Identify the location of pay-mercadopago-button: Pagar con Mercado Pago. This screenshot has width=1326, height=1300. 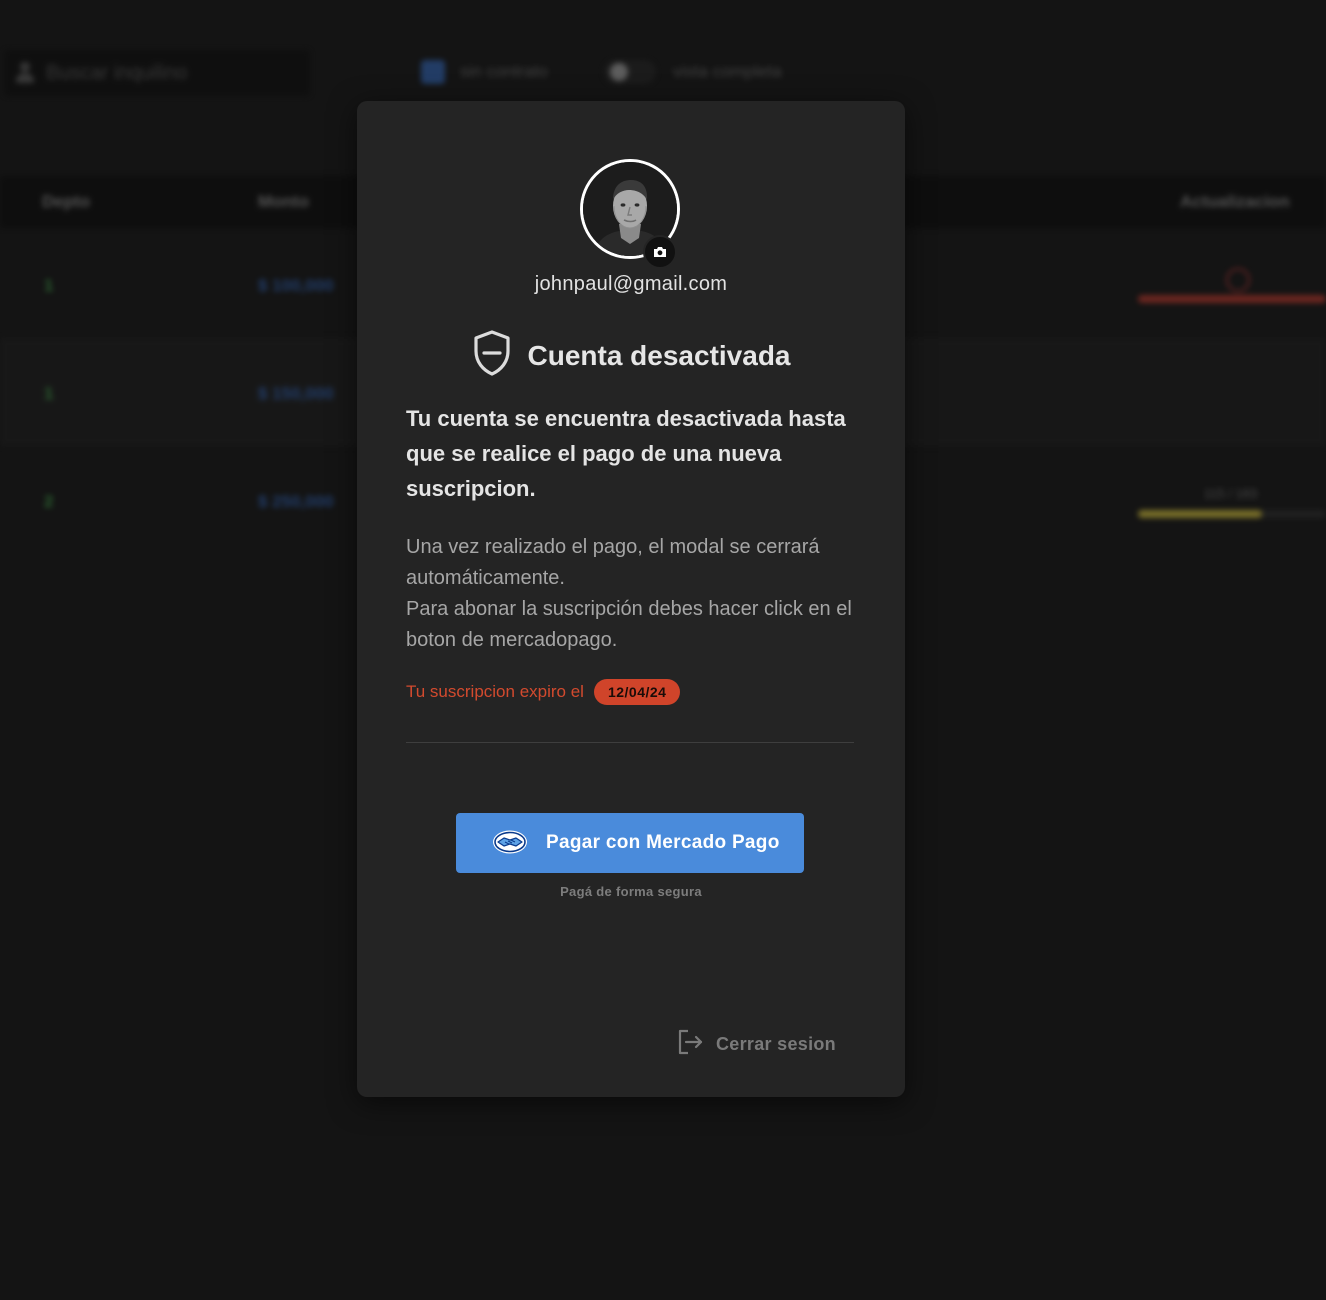
(630, 843).